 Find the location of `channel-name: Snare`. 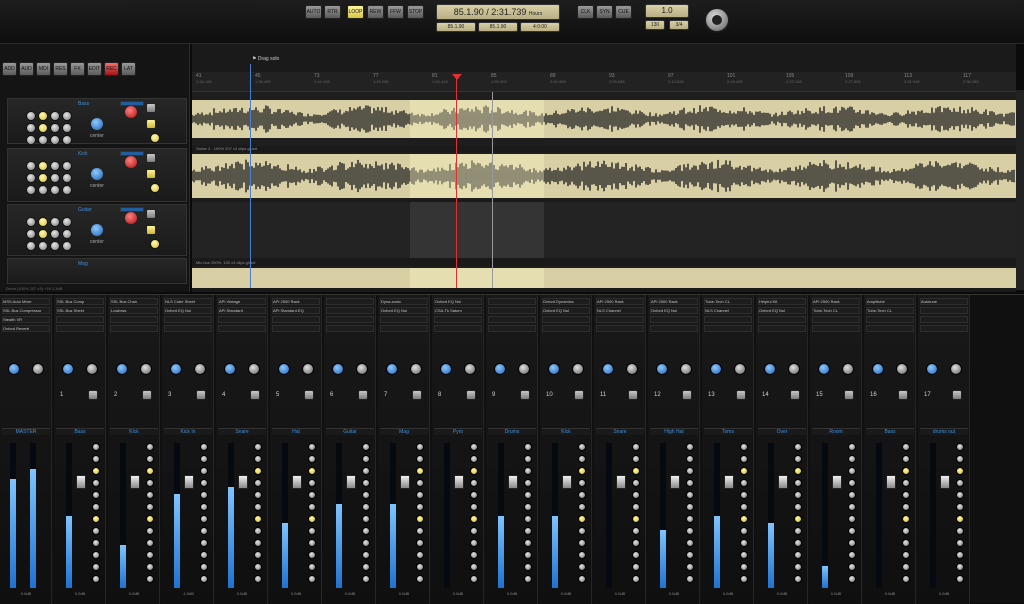

channel-name: Snare is located at coordinates (620, 431).